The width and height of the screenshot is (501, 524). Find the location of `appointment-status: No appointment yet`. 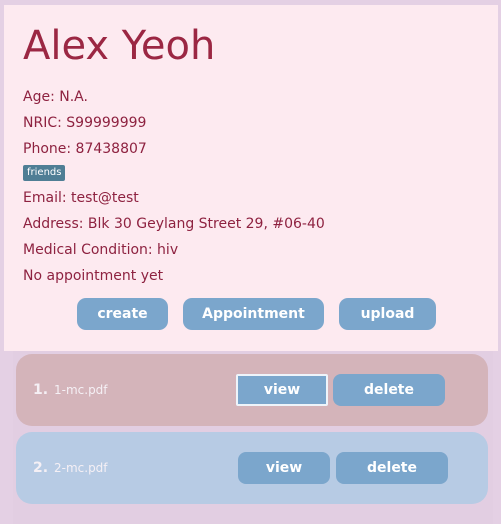

appointment-status: No appointment yet is located at coordinates (93, 276).